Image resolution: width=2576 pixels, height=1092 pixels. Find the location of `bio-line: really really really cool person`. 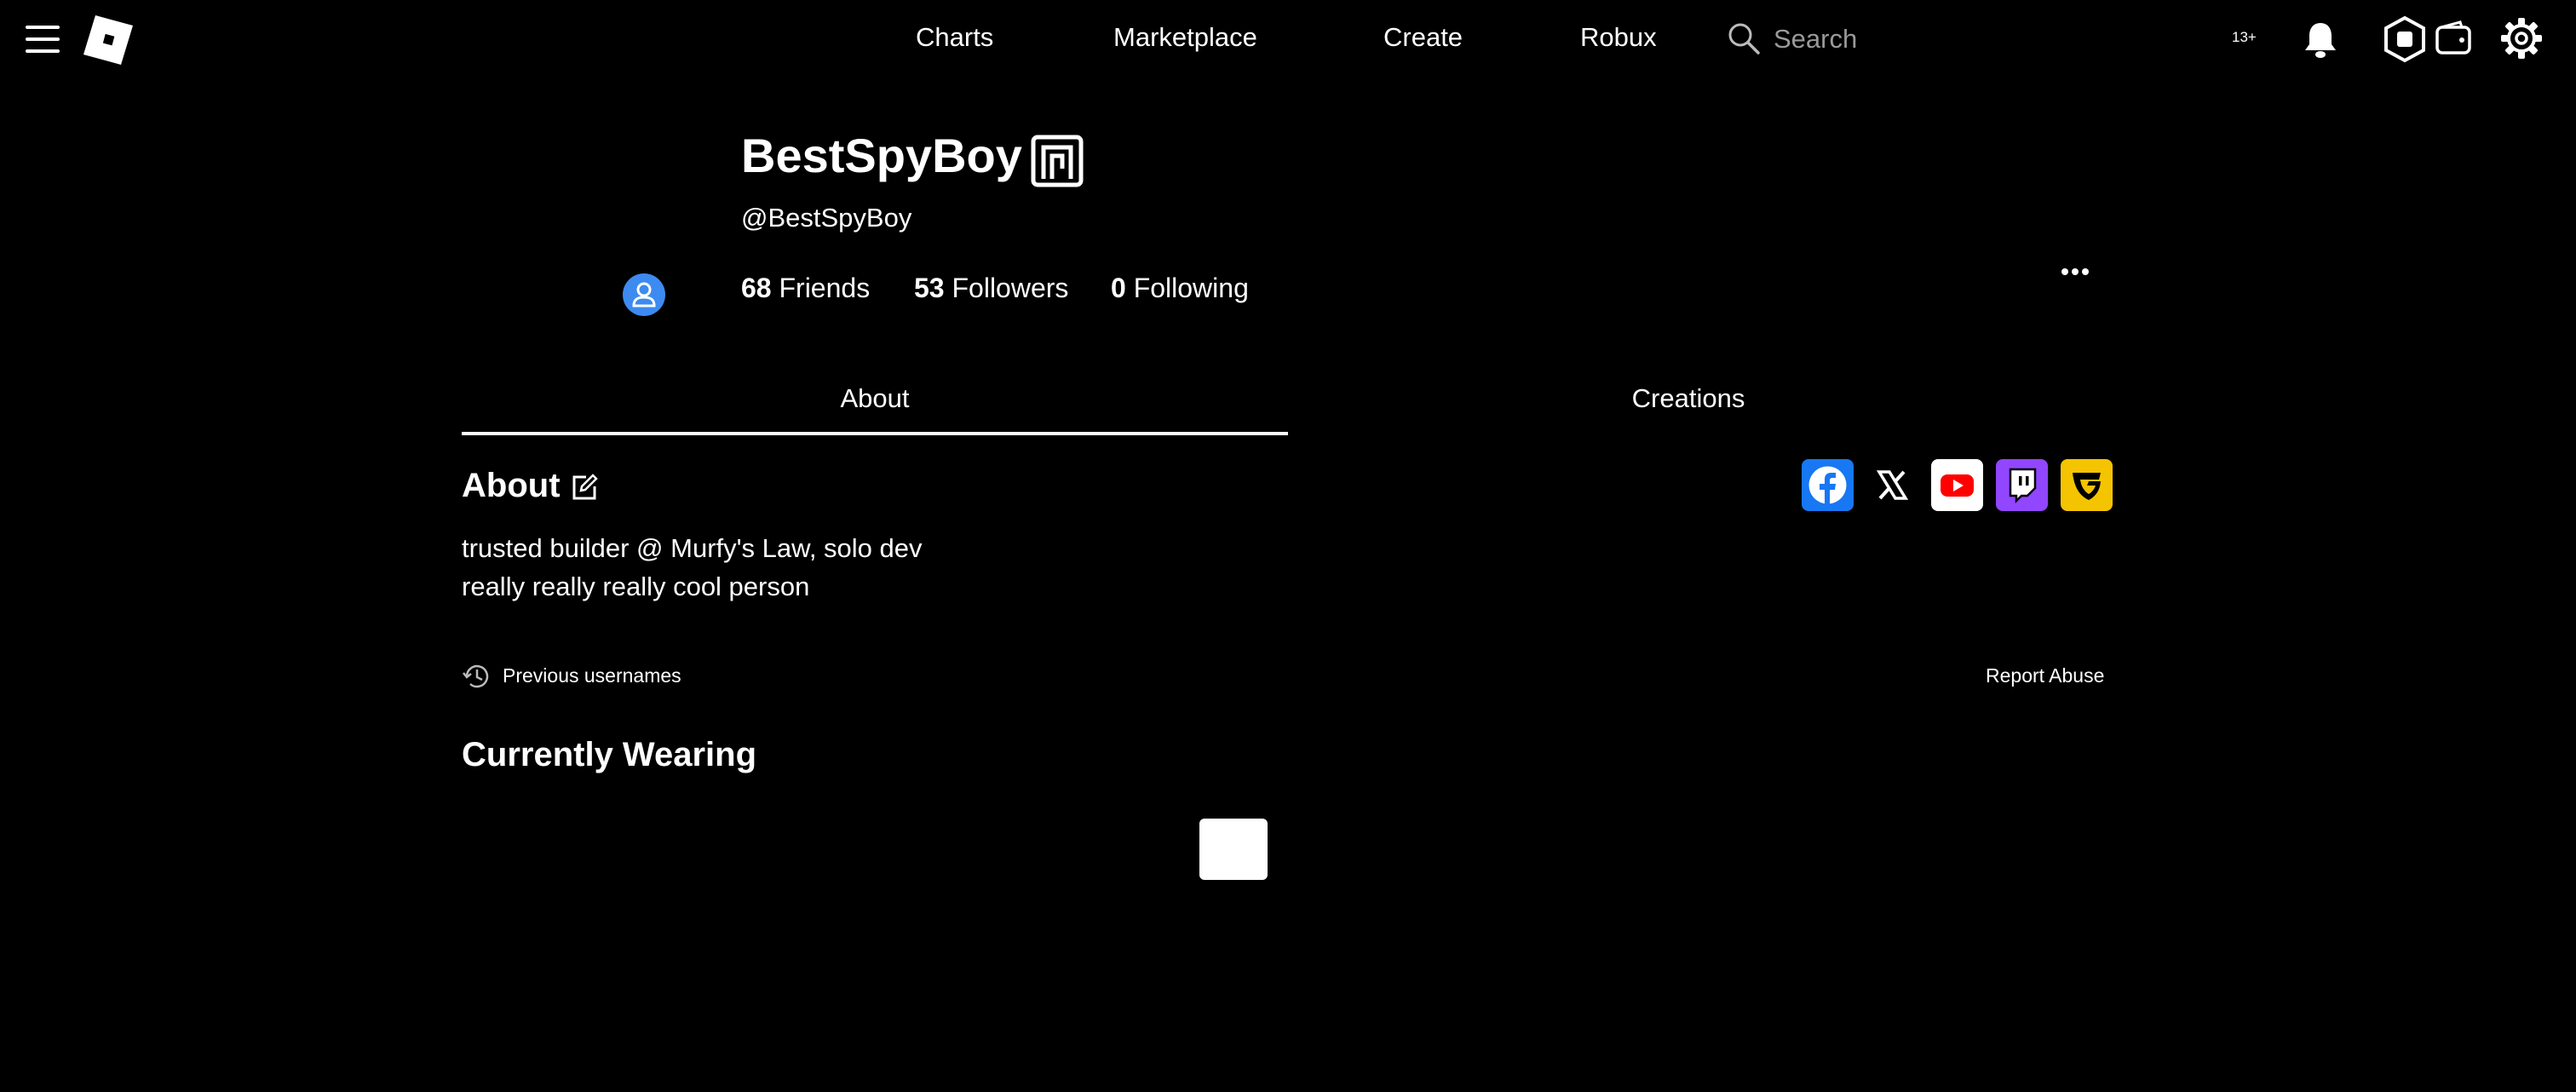

bio-line: really really really cool person is located at coordinates (636, 586).